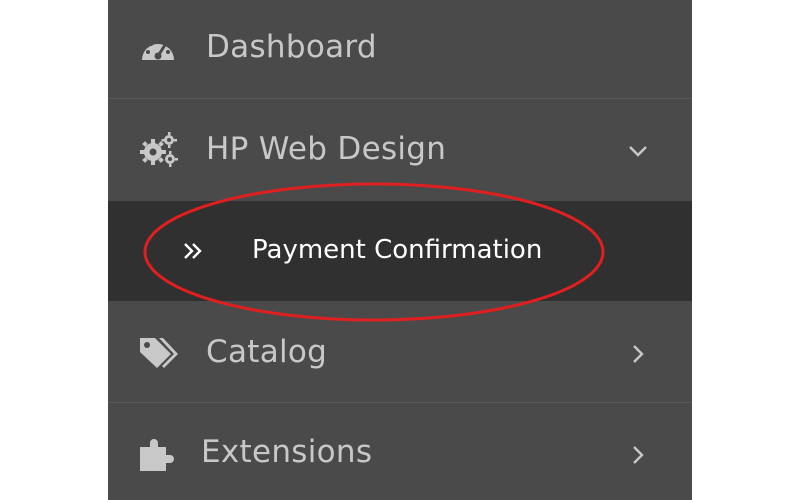 The height and width of the screenshot is (500, 800). I want to click on sidebar-item-label: Dashboard, so click(291, 47).